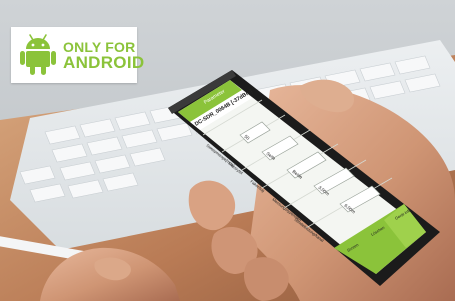 The width and height of the screenshot is (455, 301). I want to click on only-for-android-badge: ONLY FOR ANDROID, so click(77, 55).